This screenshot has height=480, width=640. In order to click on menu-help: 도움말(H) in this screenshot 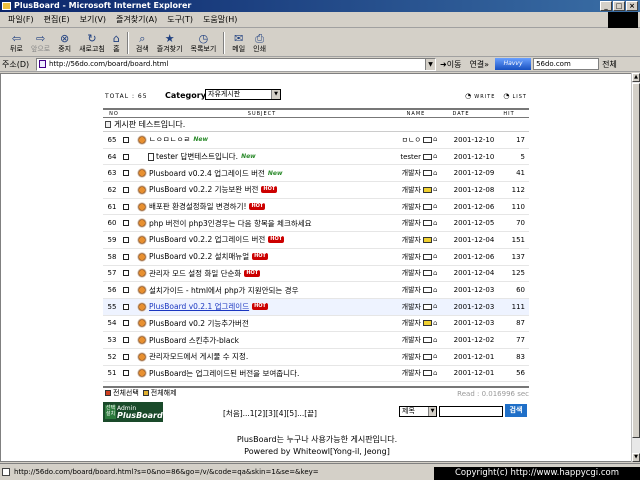, I will do `click(220, 19)`.